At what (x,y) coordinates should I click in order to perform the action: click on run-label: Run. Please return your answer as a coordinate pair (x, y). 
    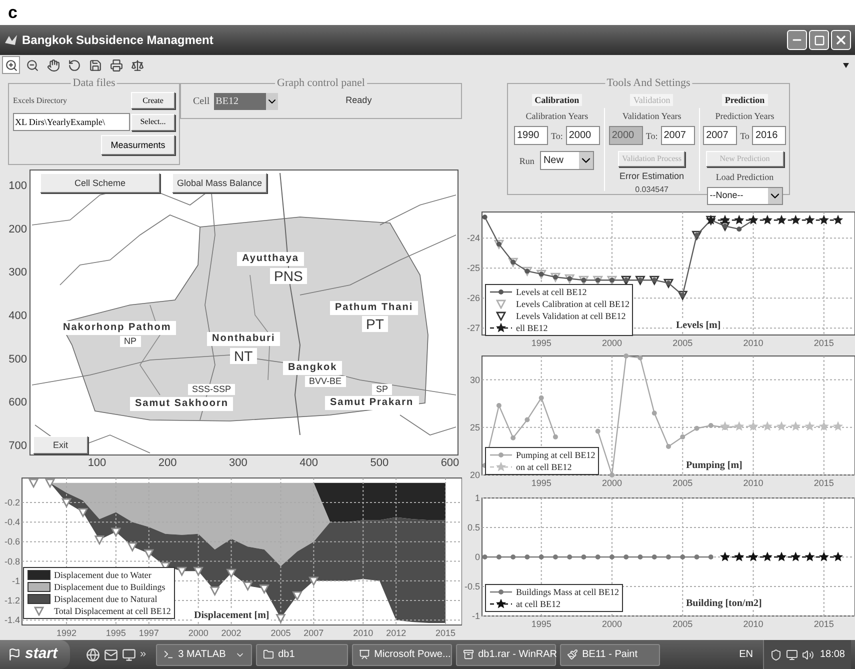
    Looking at the image, I should click on (526, 160).